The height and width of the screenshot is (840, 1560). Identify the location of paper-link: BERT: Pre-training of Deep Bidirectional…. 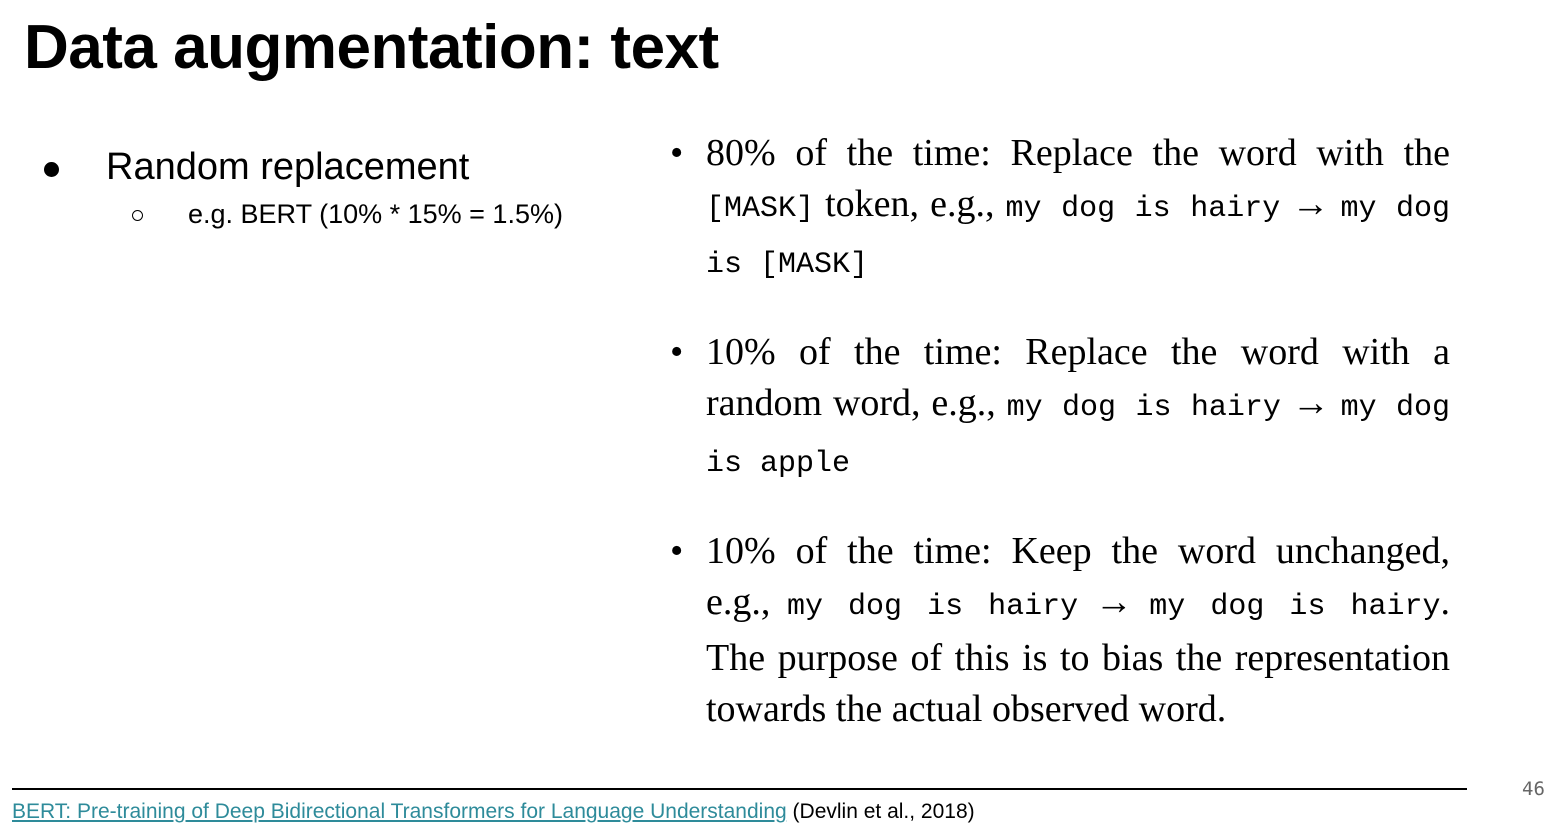
(399, 811).